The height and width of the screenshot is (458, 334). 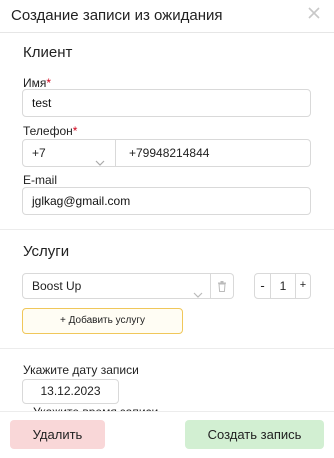 I want to click on modal-header: Создание записи из ожидания, so click(x=167, y=16).